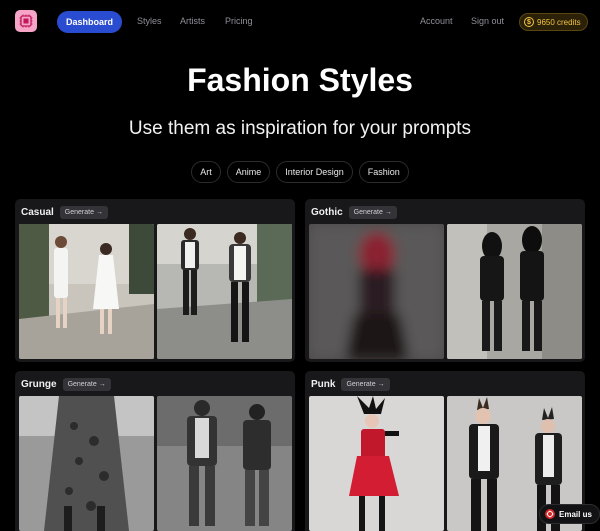 Image resolution: width=600 pixels, height=531 pixels. I want to click on chip-interior-design: Interior Design, so click(314, 172).